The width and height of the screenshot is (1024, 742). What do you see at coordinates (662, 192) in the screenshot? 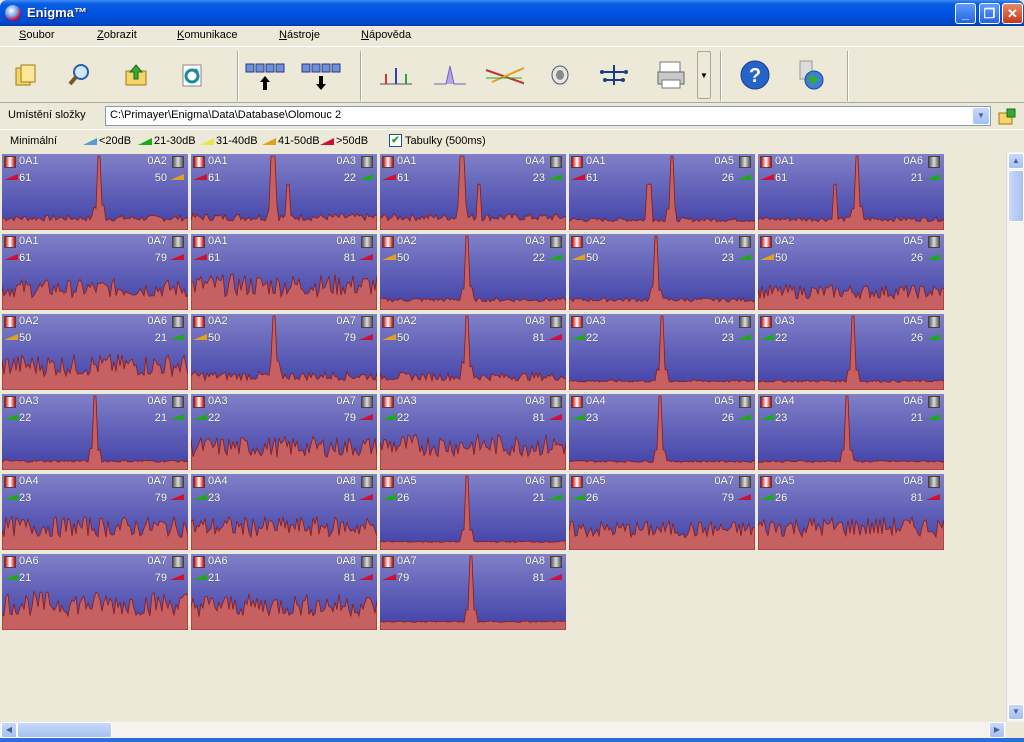
I see `correlation-cell: 0A1 0A5 61 26` at bounding box center [662, 192].